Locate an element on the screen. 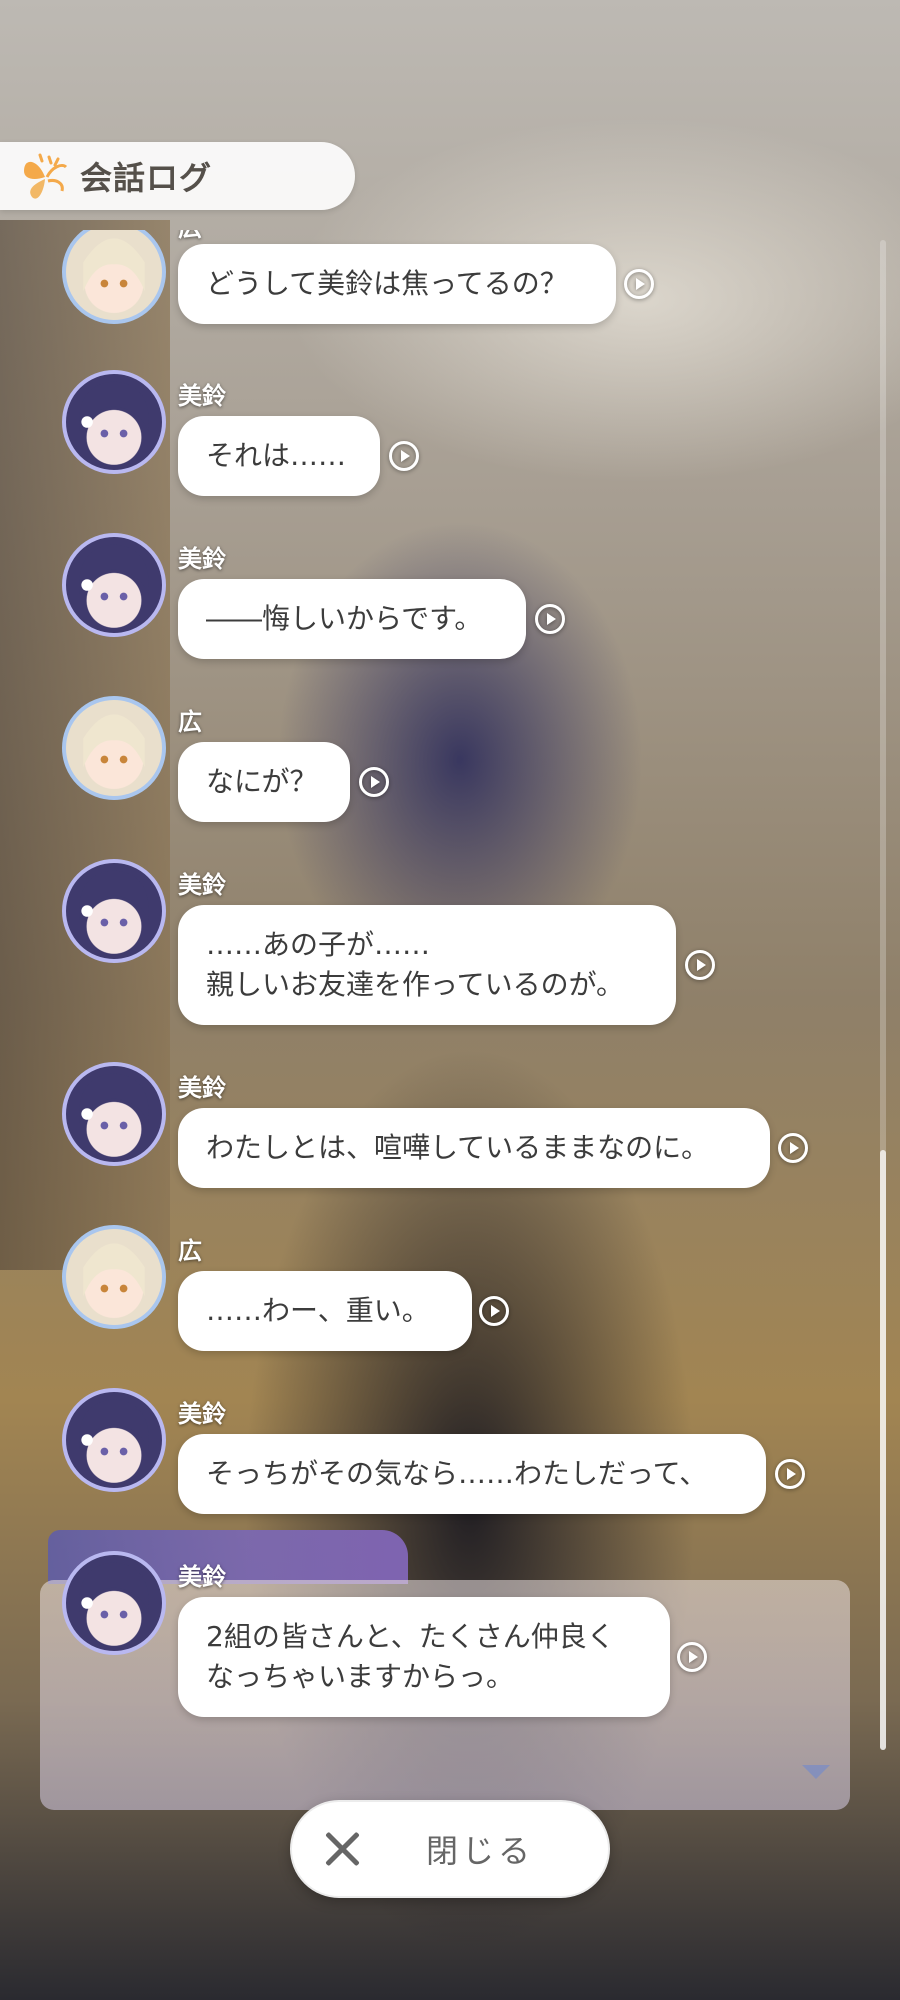  dialogue-bubble: なにが？ is located at coordinates (264, 782).